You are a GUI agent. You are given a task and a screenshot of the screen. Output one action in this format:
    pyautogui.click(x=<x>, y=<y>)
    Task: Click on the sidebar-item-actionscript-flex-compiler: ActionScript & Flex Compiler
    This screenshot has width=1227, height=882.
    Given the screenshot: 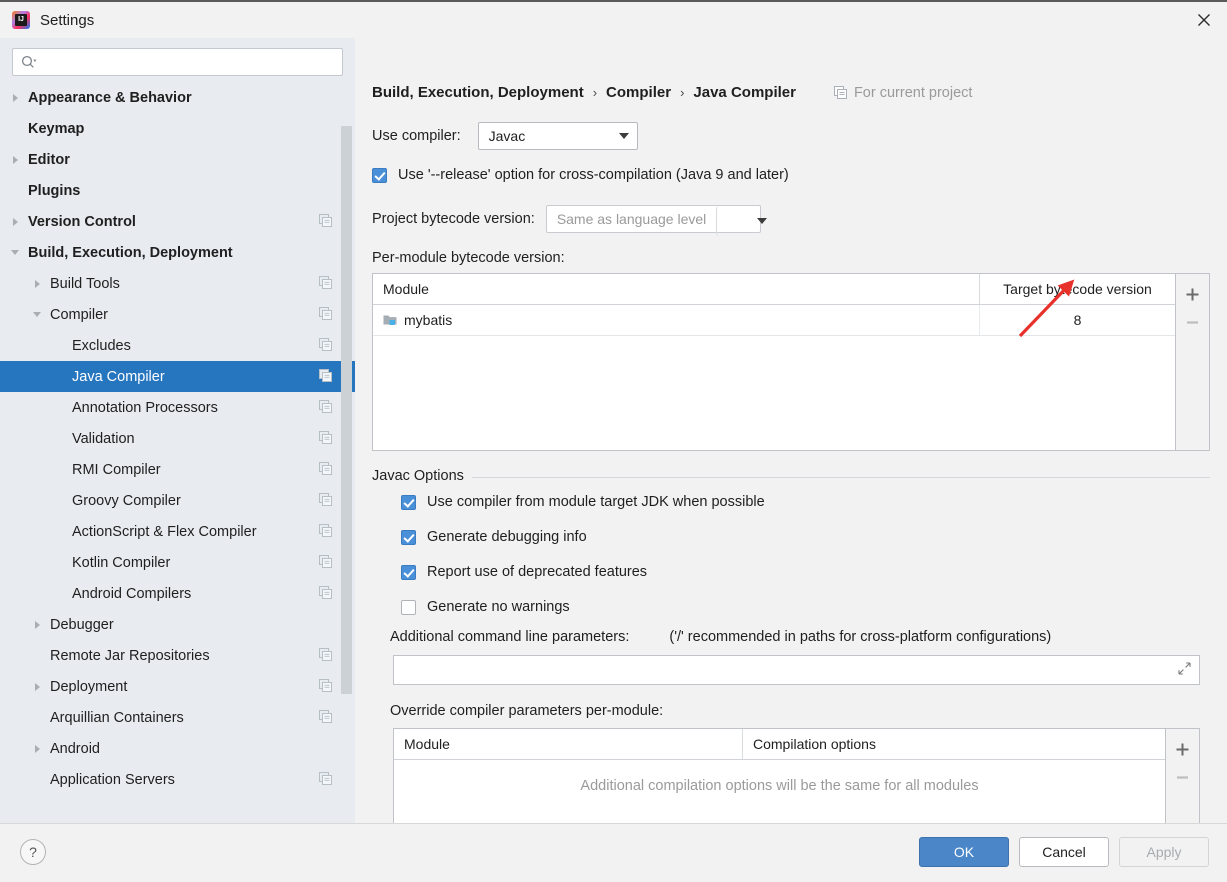 What is the action you would take?
    pyautogui.click(x=177, y=531)
    